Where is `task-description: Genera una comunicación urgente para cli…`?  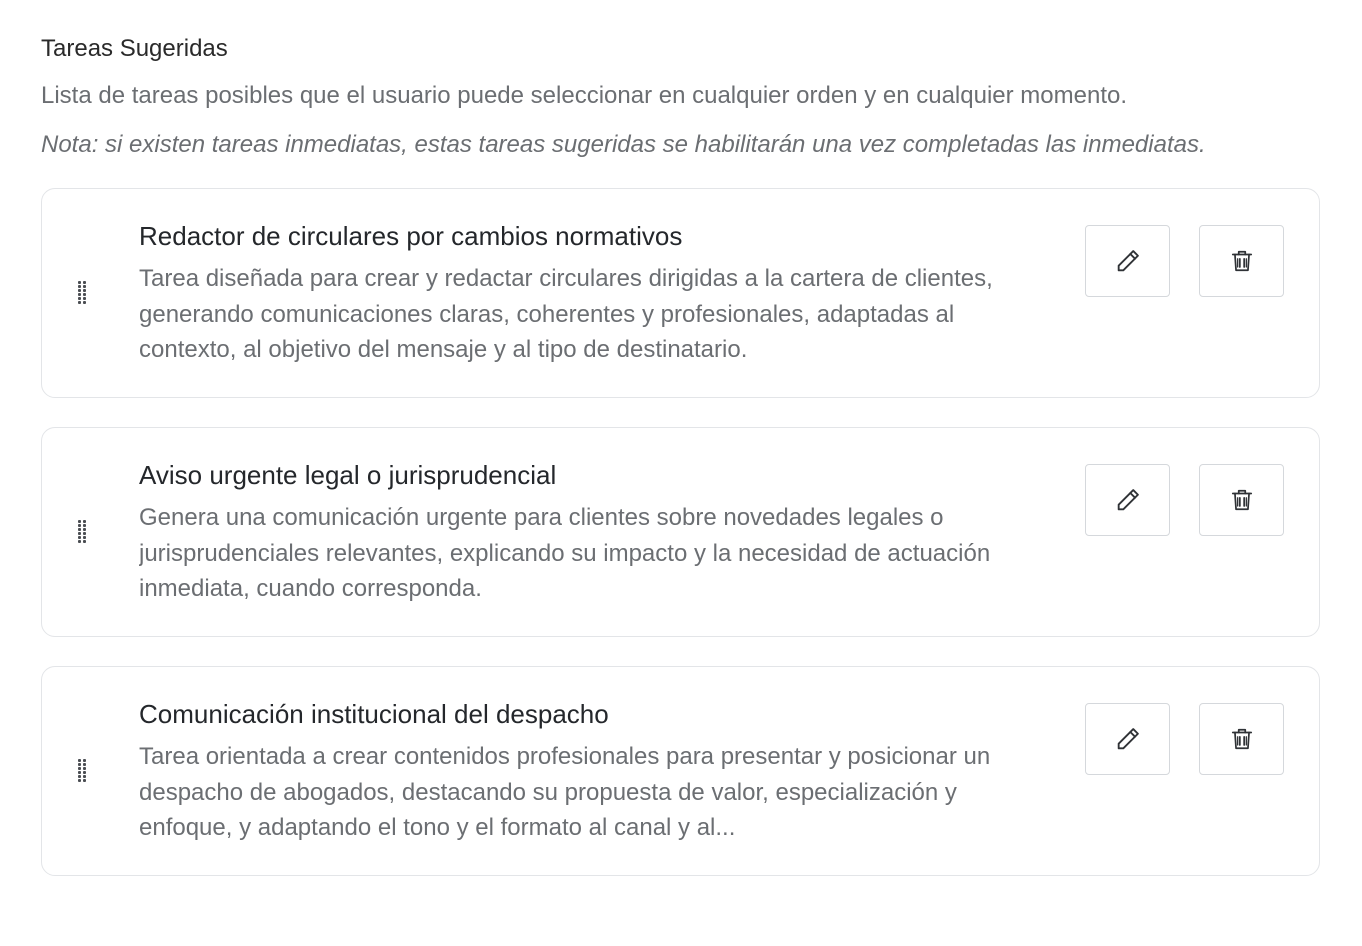
task-description: Genera una comunicación urgente para cli… is located at coordinates (565, 553).